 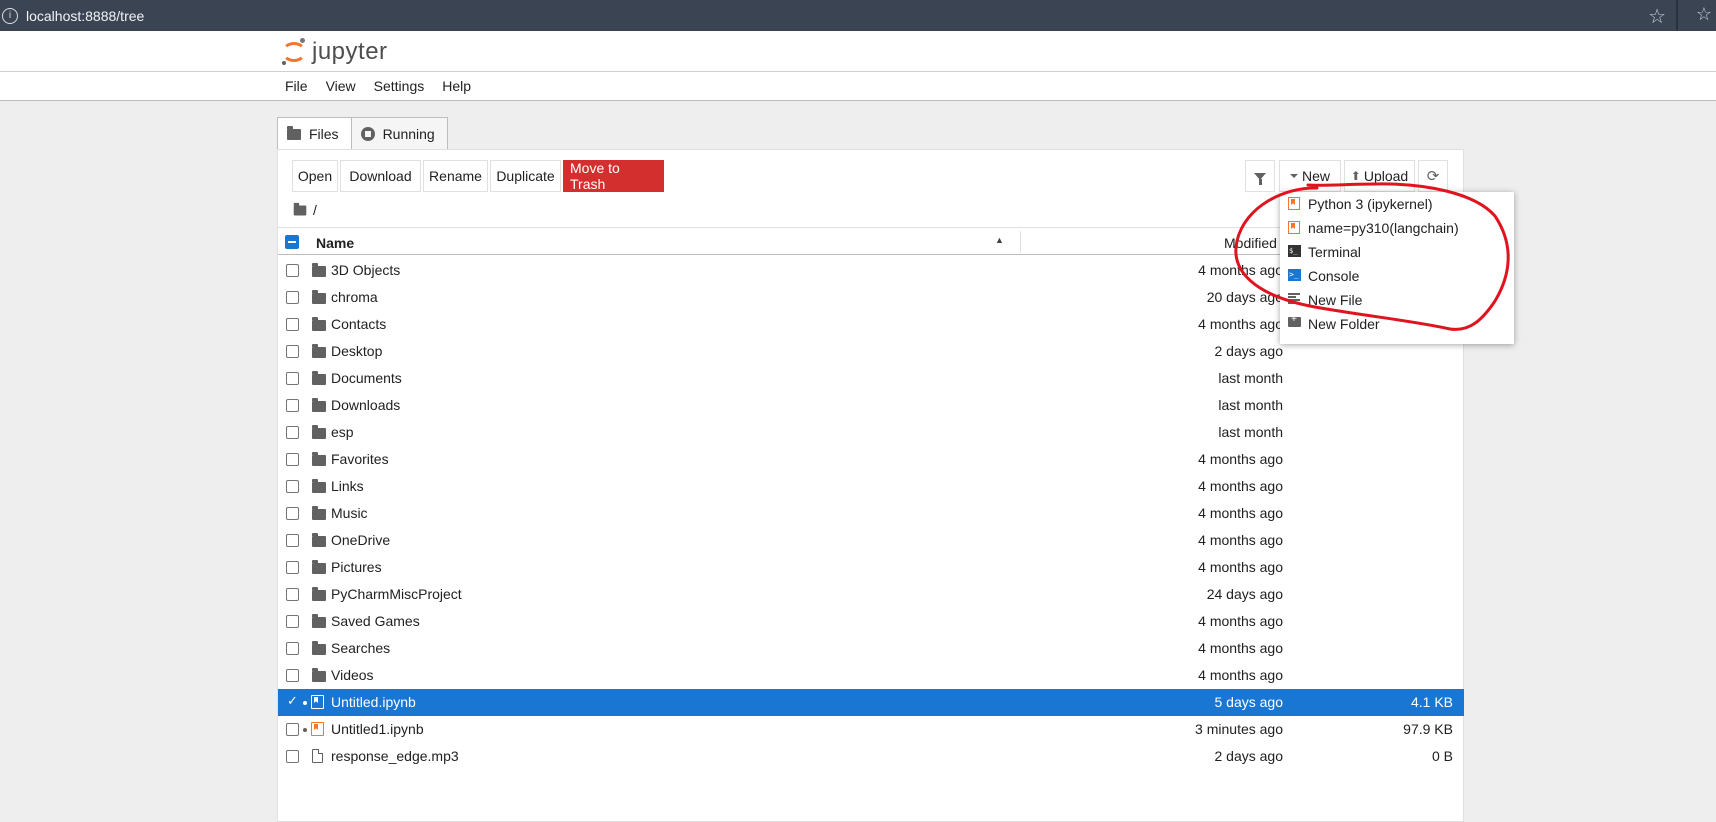 What do you see at coordinates (314, 133) in the screenshot?
I see `tab-files: Files` at bounding box center [314, 133].